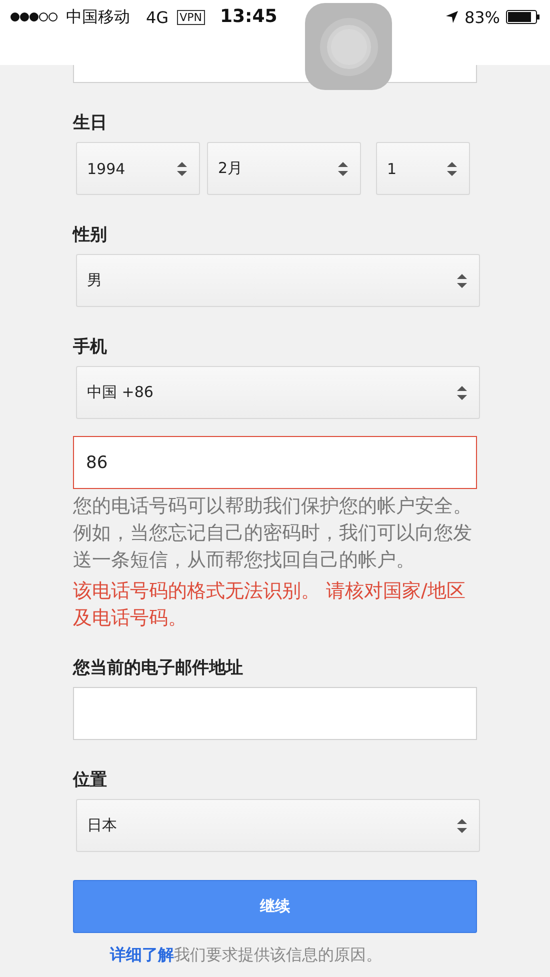 The height and width of the screenshot is (977, 550). Describe the element at coordinates (158, 668) in the screenshot. I see `field-label: 您当前的电子邮件地址` at that location.